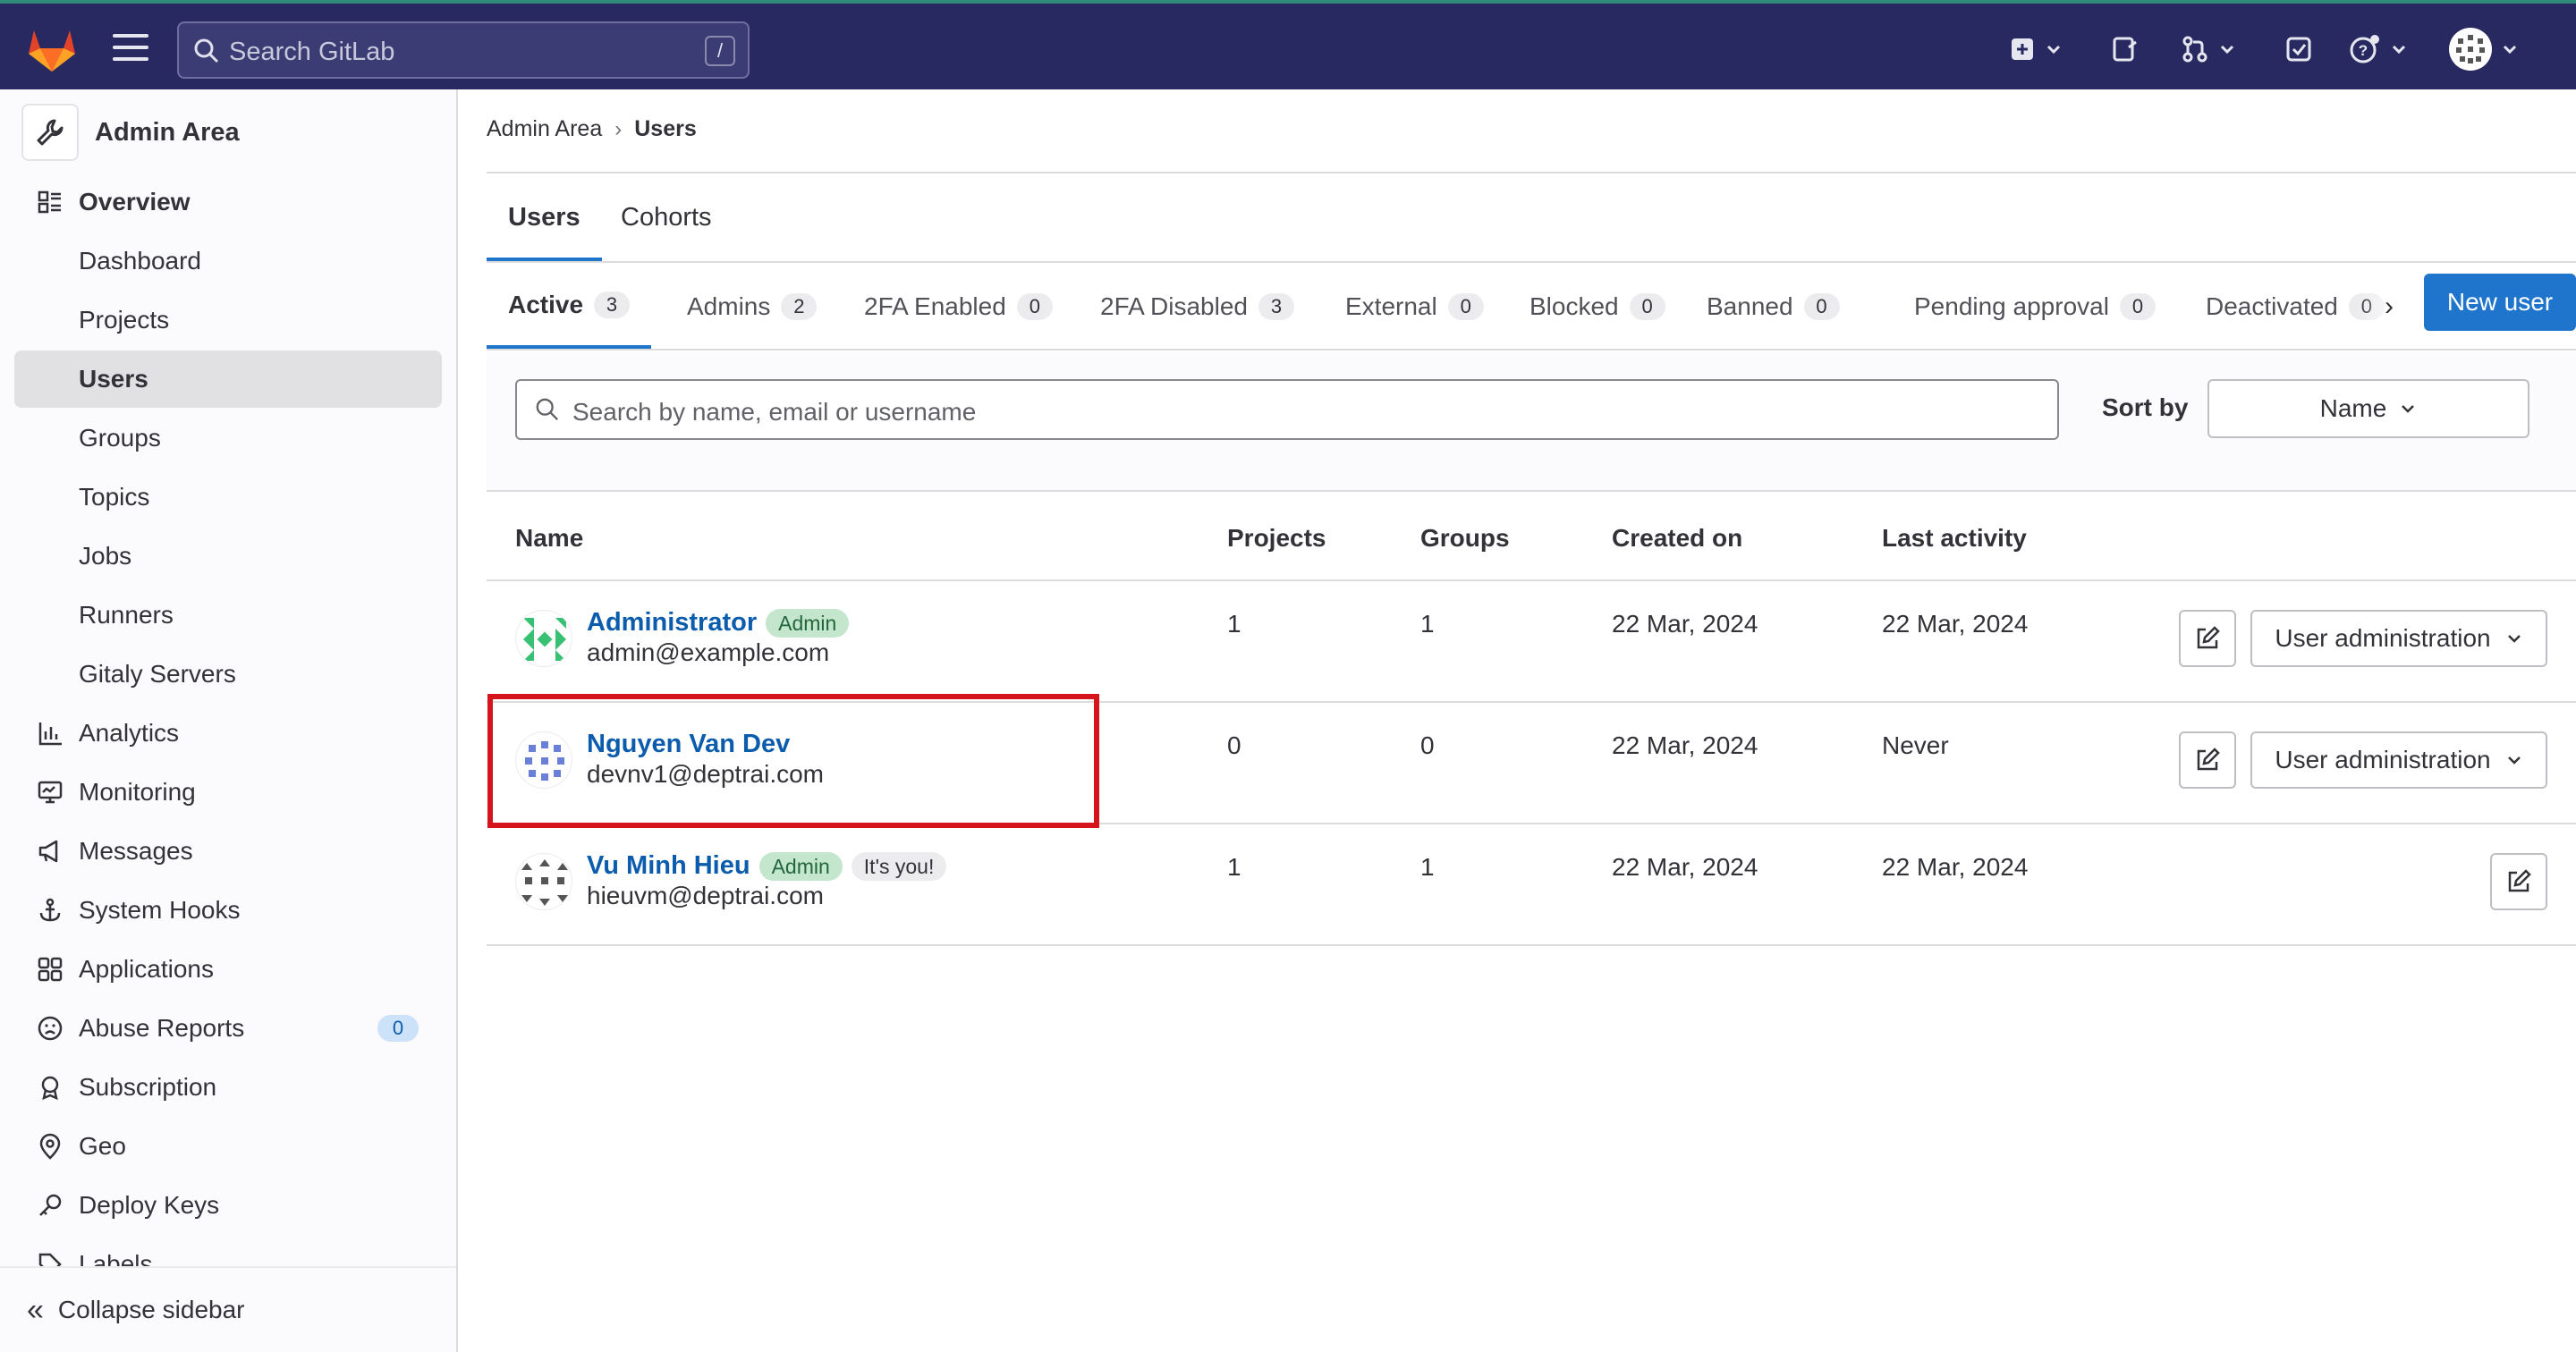  Describe the element at coordinates (113, 379) in the screenshot. I see `sidebar-item-label: Users` at that location.